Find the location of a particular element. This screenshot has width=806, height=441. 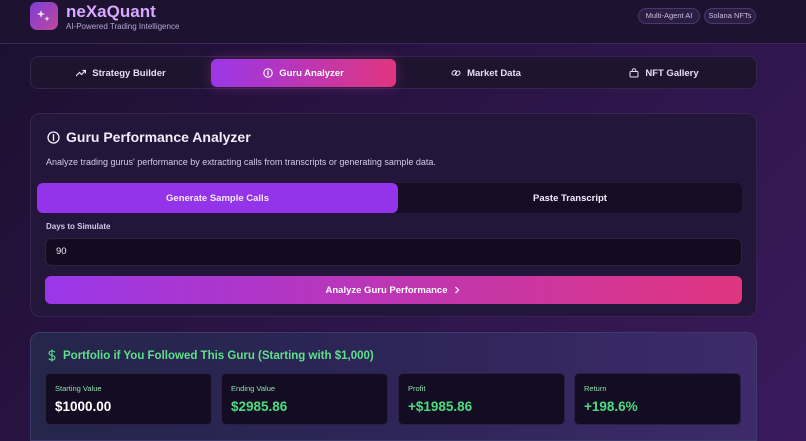

tab-strategy-builder: Strategy Builder is located at coordinates (121, 73).